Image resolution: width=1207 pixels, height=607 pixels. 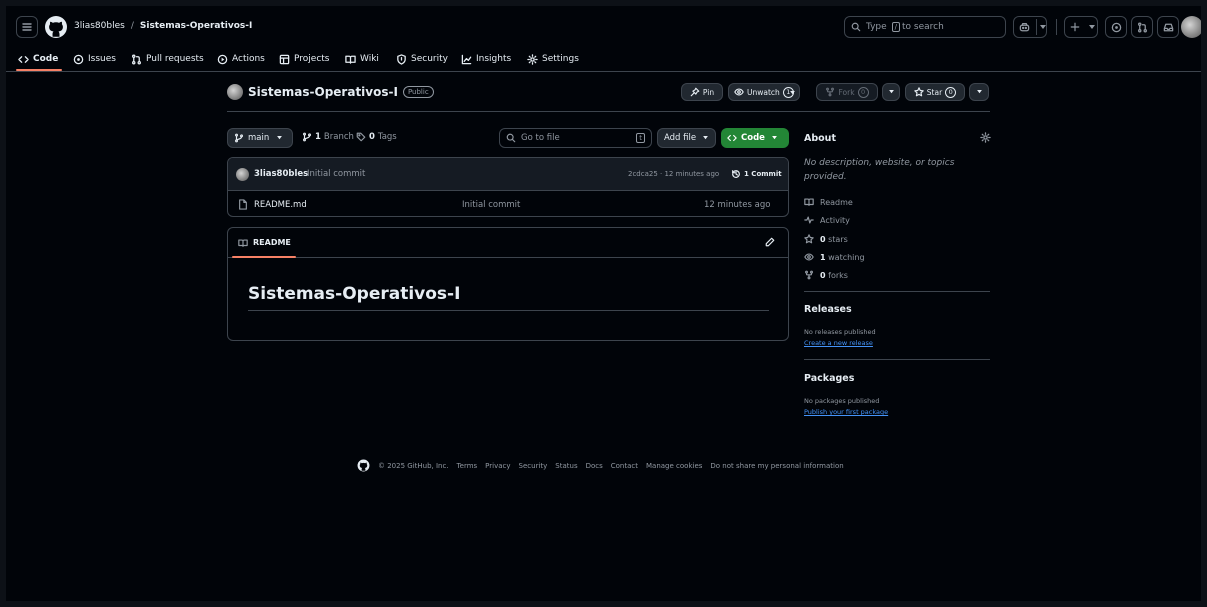 What do you see at coordinates (260, 138) in the screenshot?
I see `branch-selector: main` at bounding box center [260, 138].